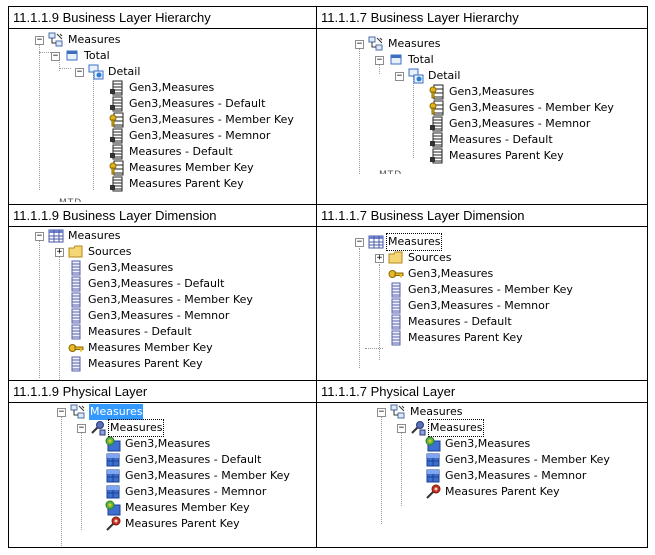 The width and height of the screenshot is (655, 555). Describe the element at coordinates (390, 171) in the screenshot. I see `clipped-node-label: MTD` at that location.